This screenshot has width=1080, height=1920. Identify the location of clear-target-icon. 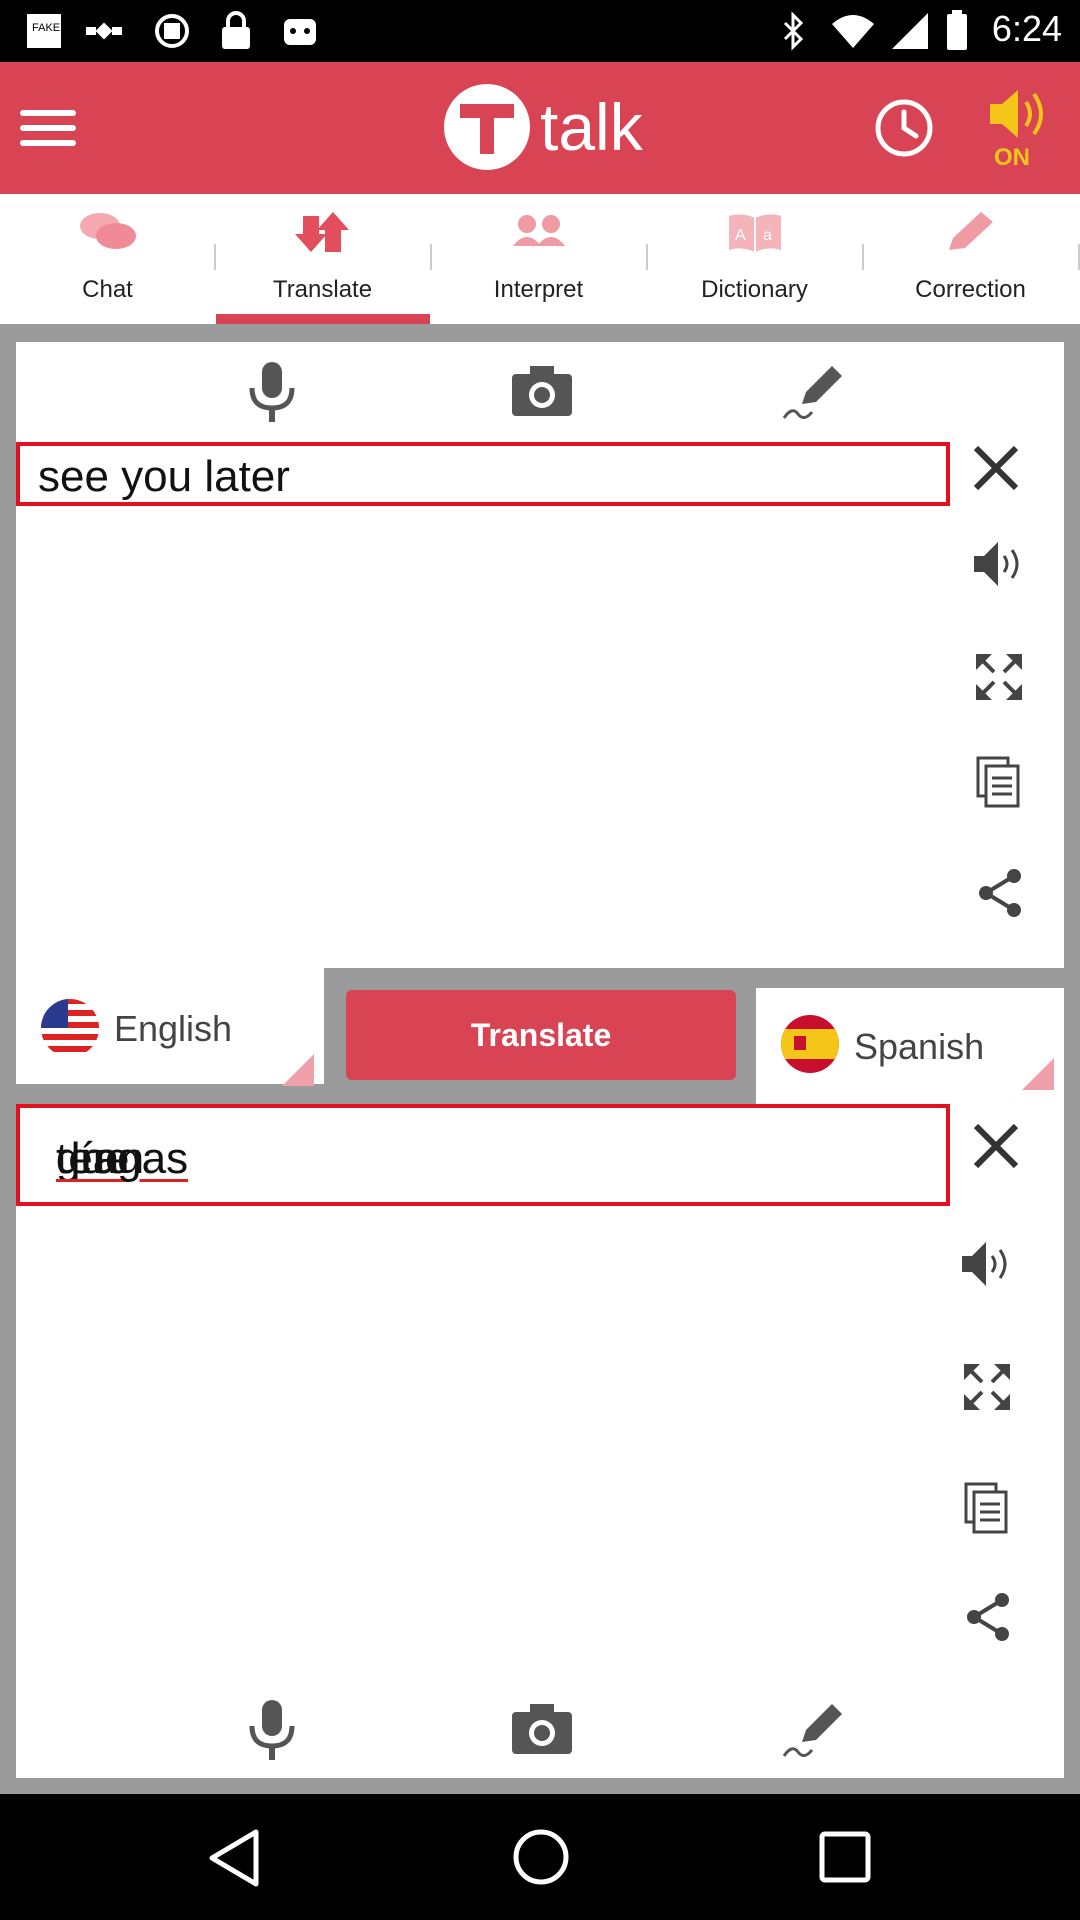
(996, 1148).